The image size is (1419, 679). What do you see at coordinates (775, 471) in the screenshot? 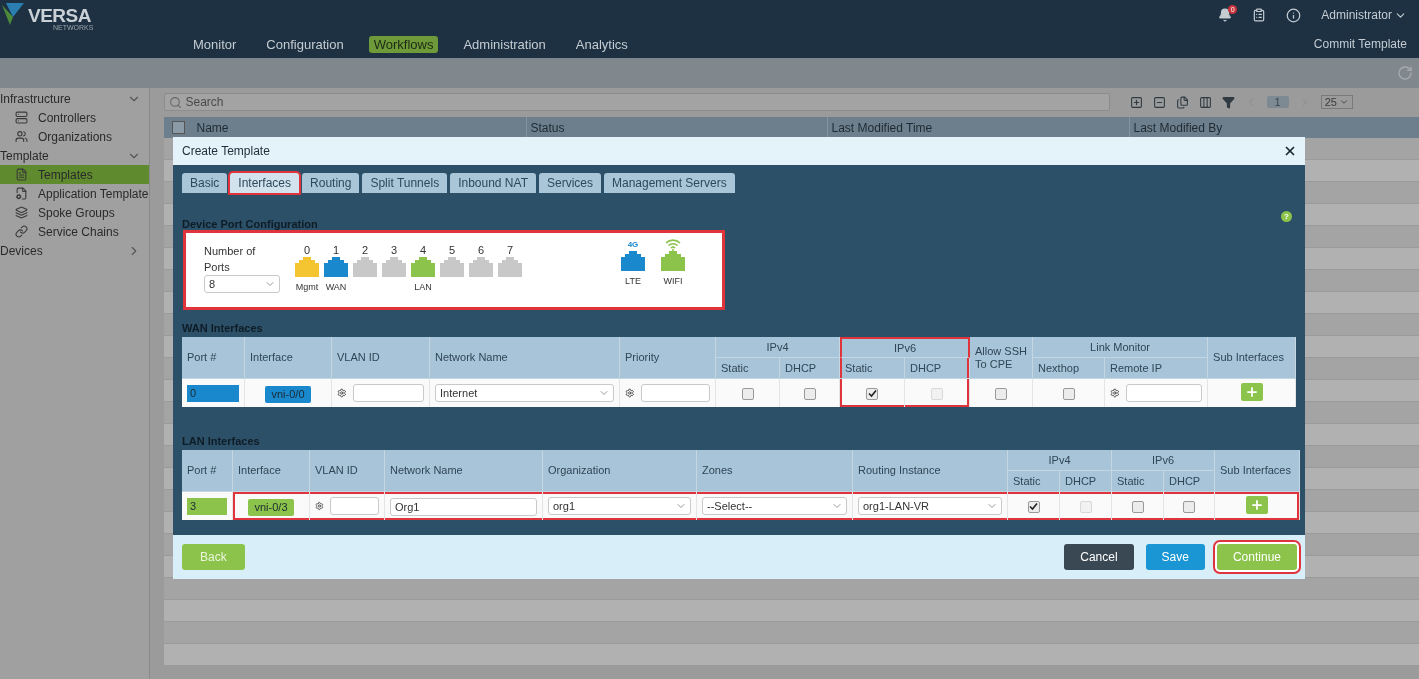
I see `column-header: Zones` at bounding box center [775, 471].